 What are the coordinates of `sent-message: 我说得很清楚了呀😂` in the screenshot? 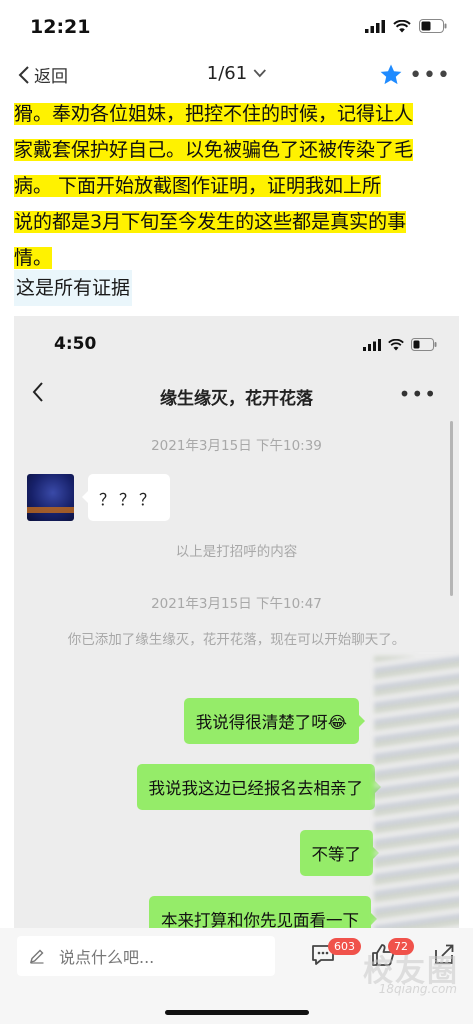 It's located at (274, 721).